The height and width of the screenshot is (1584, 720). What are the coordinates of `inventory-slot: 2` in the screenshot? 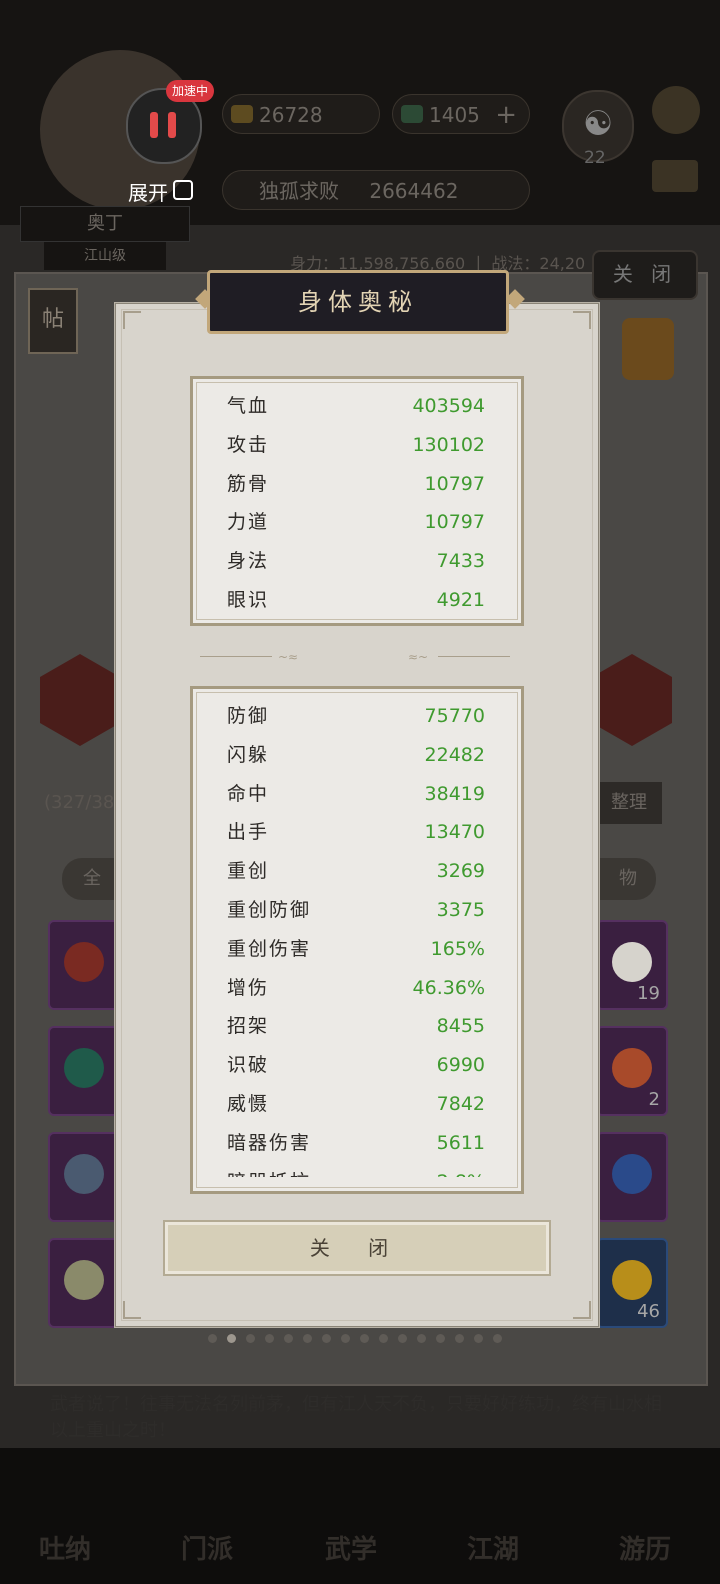 It's located at (632, 1071).